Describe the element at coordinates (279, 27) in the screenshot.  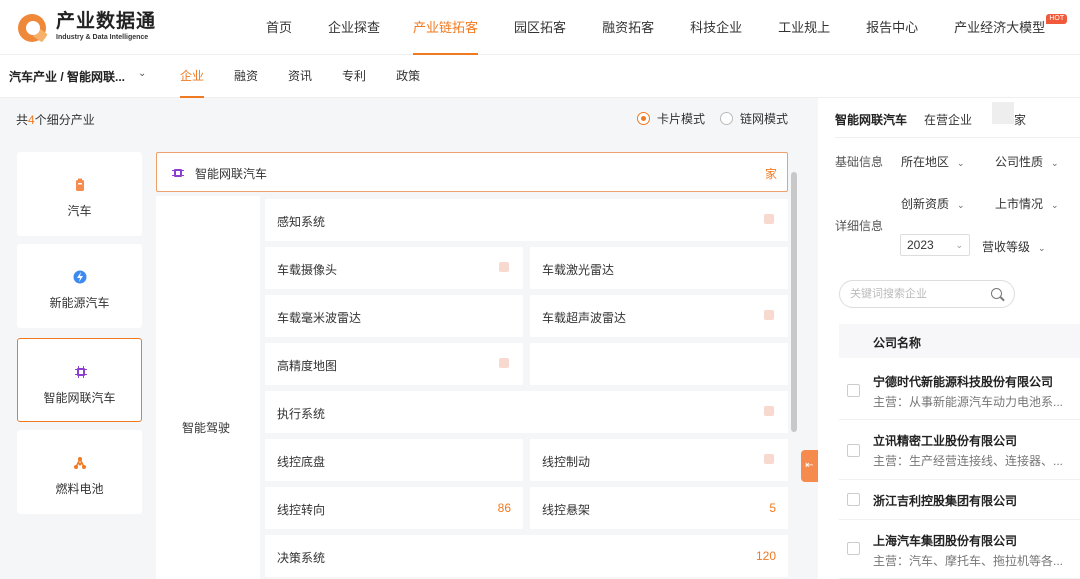
I see `nav-item-home: 首页` at that location.